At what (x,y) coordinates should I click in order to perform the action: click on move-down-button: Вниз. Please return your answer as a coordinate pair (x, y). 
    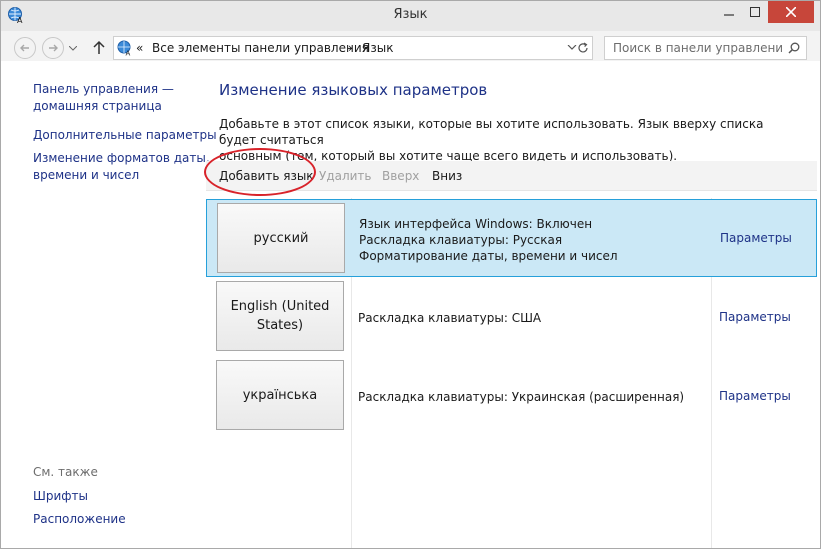
    Looking at the image, I should click on (447, 176).